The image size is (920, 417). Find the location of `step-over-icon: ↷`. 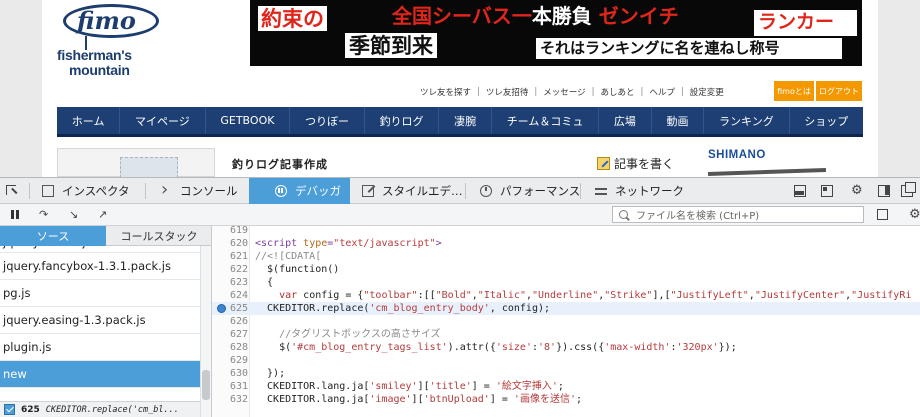

step-over-icon: ↷ is located at coordinates (45, 214).